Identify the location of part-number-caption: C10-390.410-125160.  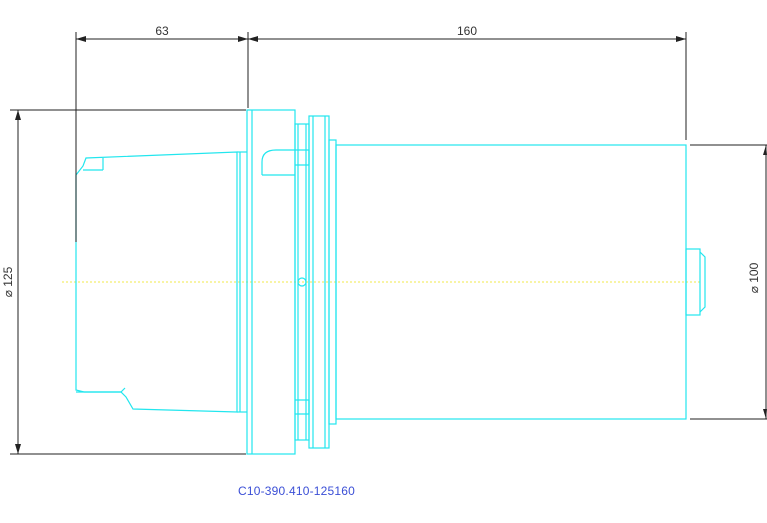
(297, 491).